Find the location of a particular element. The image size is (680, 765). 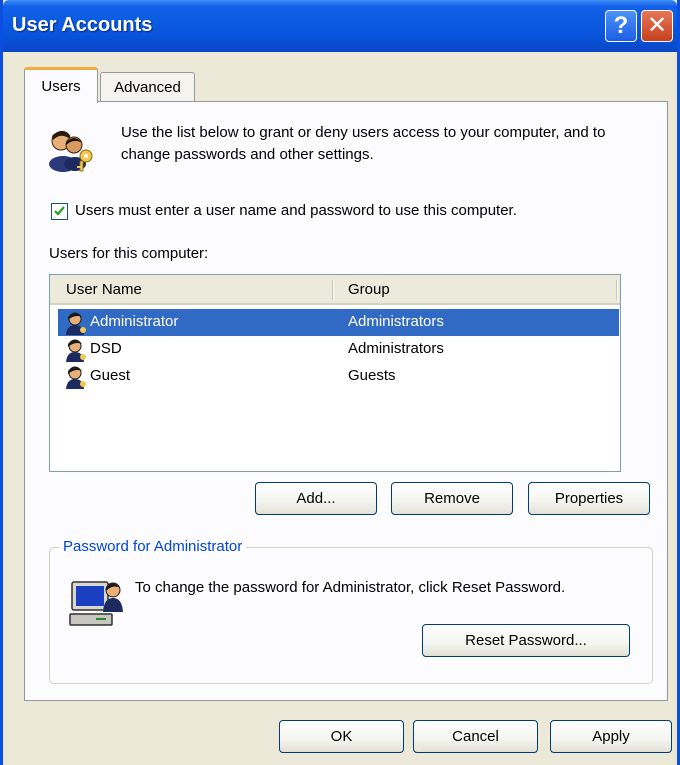

properties-button: Properties is located at coordinates (589, 498).